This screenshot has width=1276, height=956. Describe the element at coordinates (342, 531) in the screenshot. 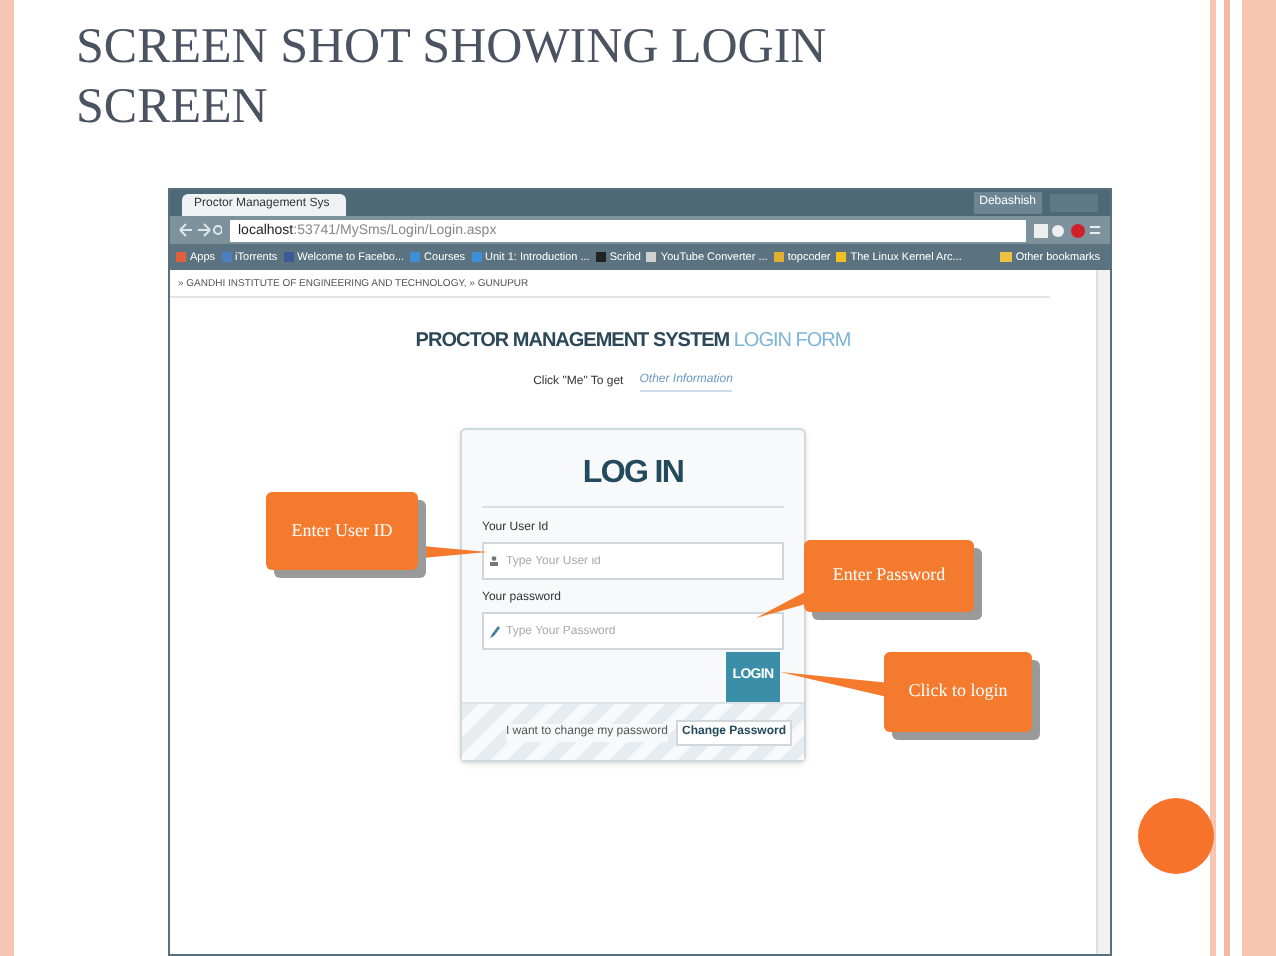

I see `callout: Enter User ID` at that location.